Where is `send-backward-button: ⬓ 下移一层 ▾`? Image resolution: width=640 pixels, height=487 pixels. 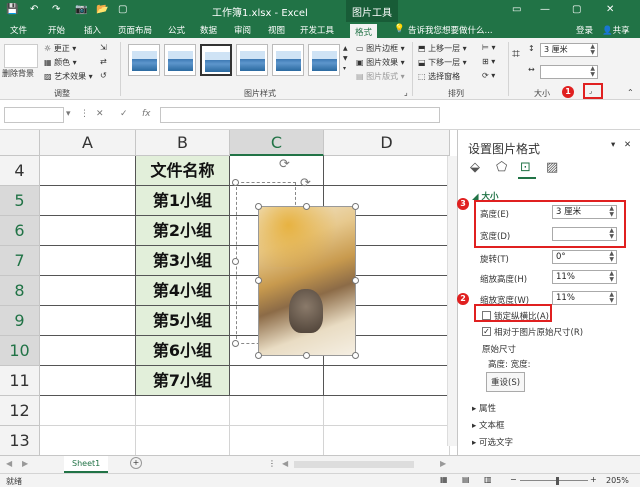 send-backward-button: ⬓ 下移一层 ▾ is located at coordinates (442, 62).